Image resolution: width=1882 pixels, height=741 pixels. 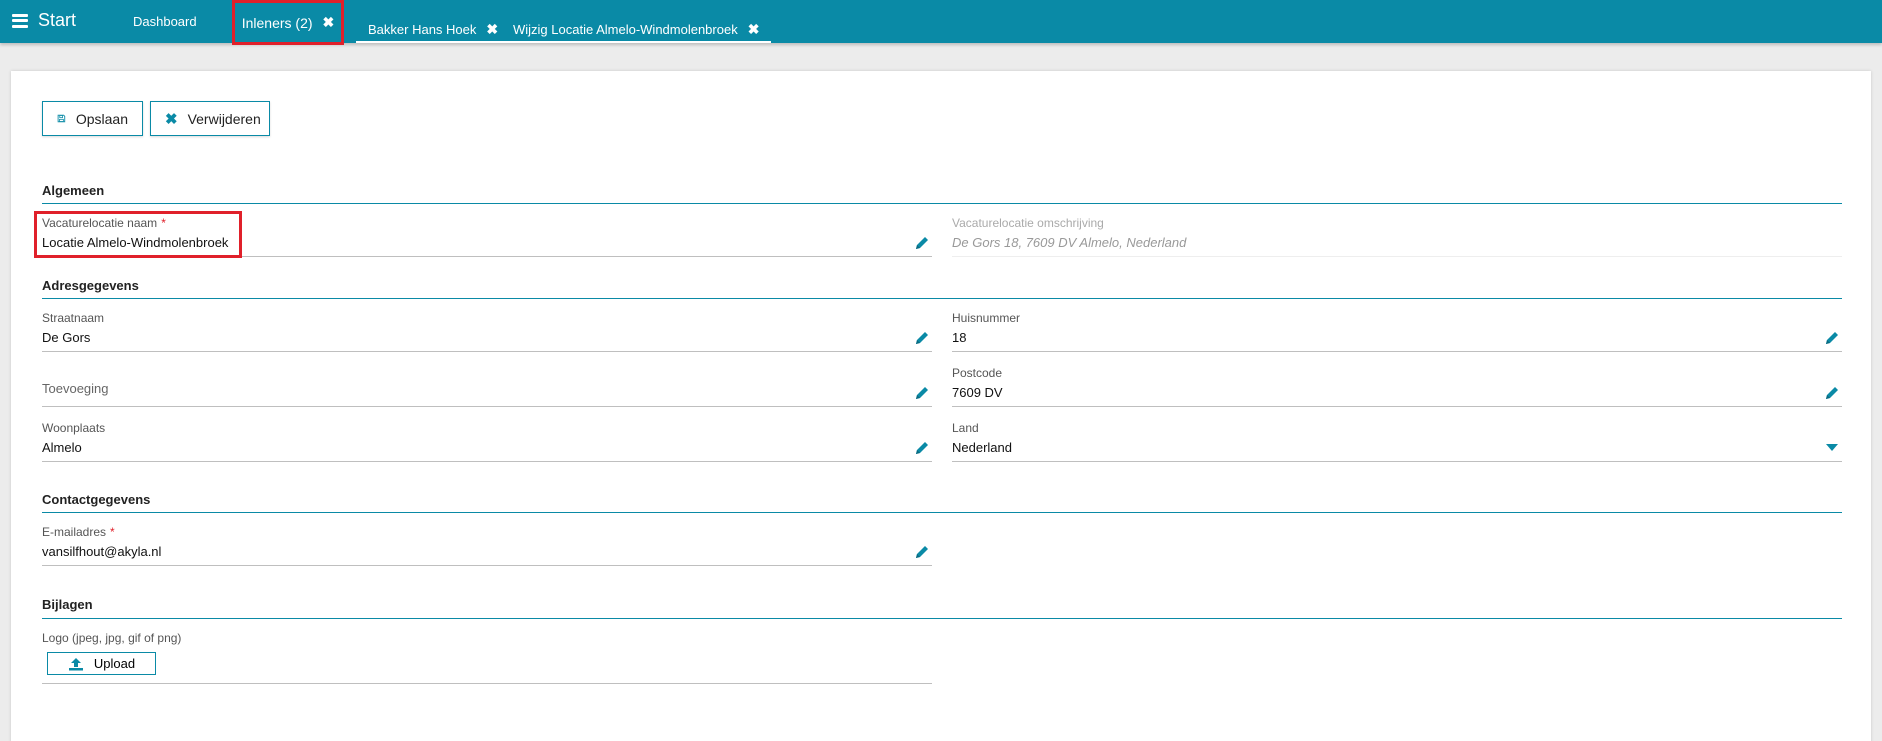 I want to click on tab-wijzig-locatie: Wijzig Locatie Almelo-Windmolenbroek ✖, so click(x=636, y=21).